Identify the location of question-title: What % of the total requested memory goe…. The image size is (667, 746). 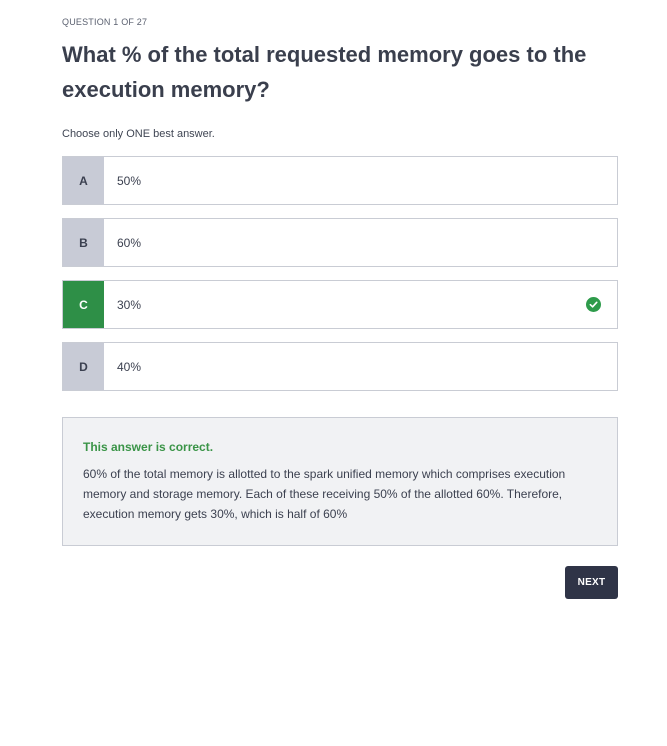
(324, 72).